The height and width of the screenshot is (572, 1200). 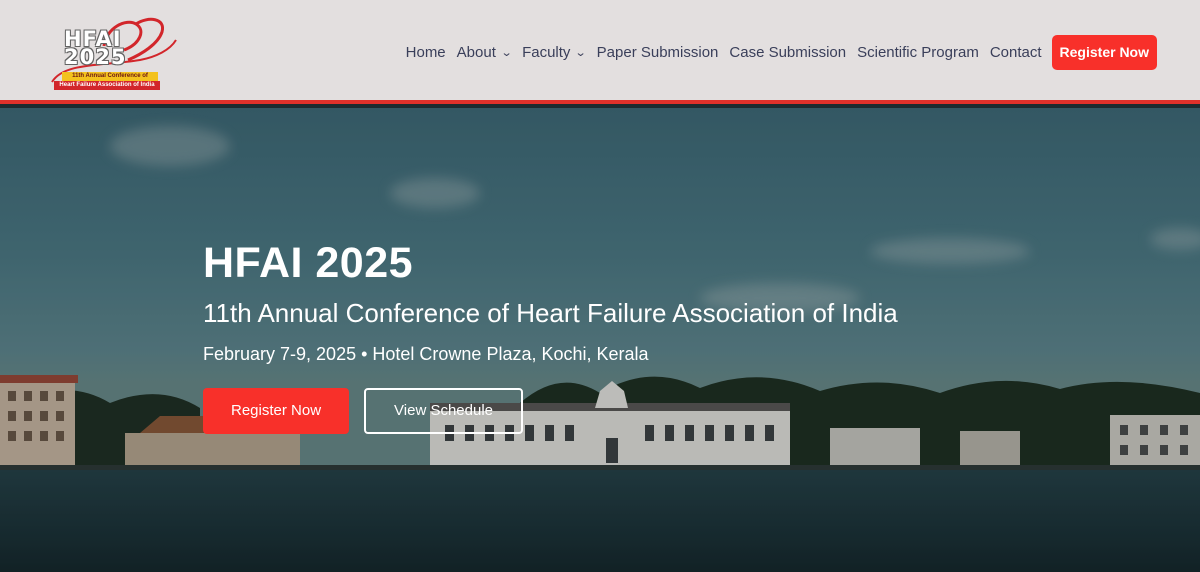 I want to click on nav-item-label: Scientific Program, so click(x=918, y=52).